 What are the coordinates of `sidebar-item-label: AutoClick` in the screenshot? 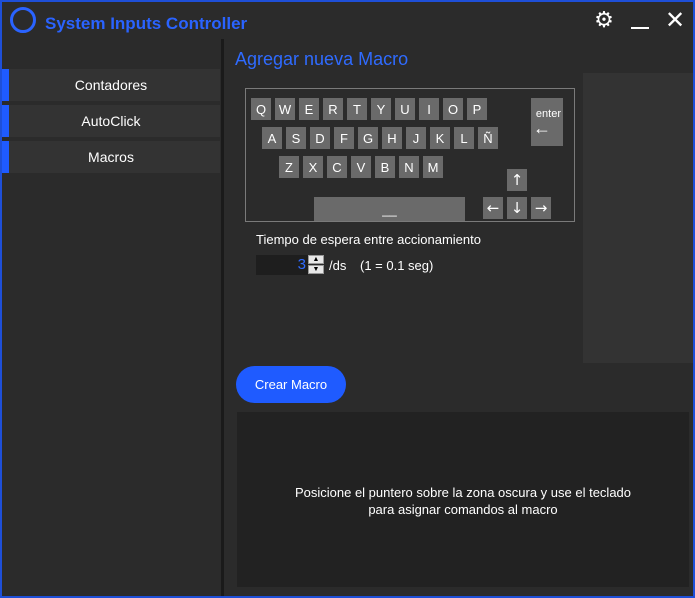 It's located at (111, 121).